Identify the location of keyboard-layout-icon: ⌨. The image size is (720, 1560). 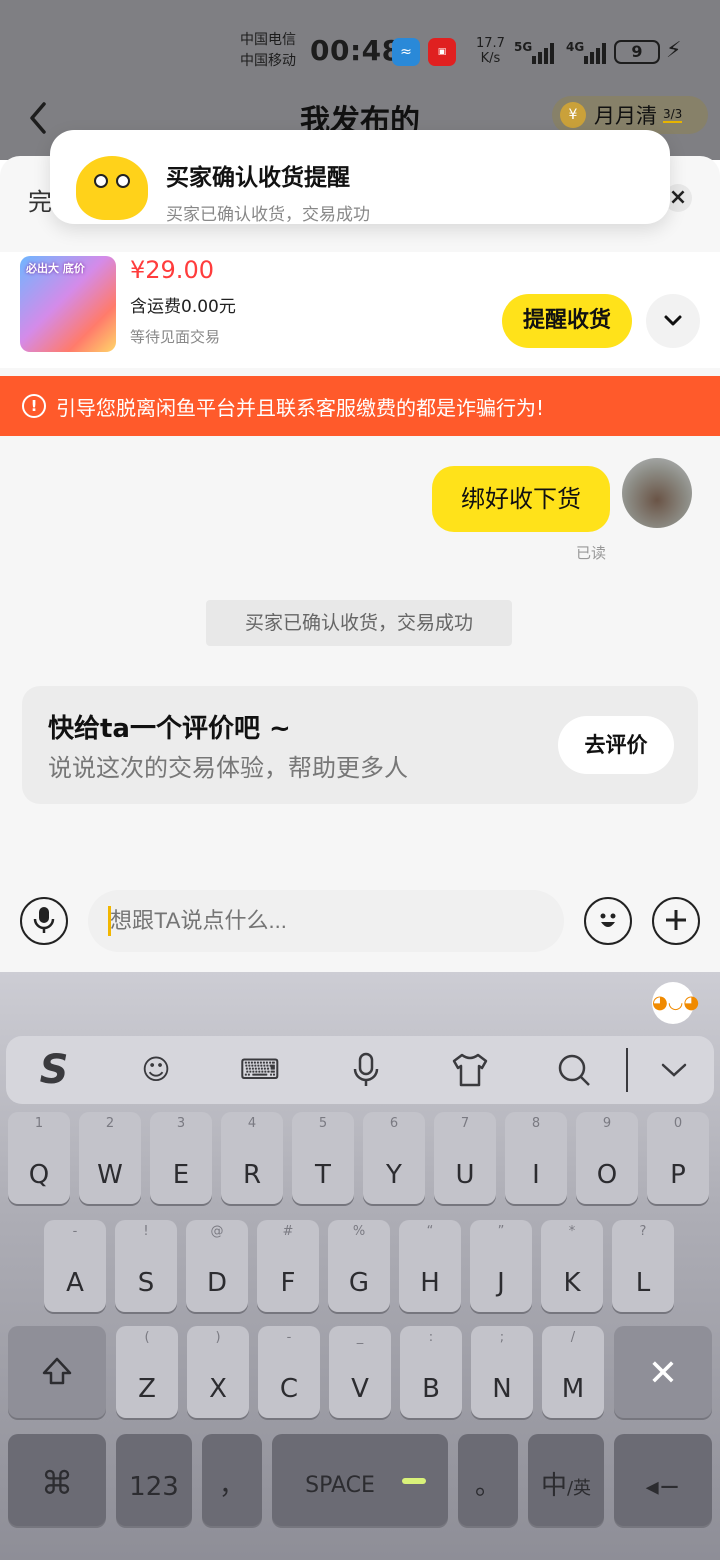
(260, 1070).